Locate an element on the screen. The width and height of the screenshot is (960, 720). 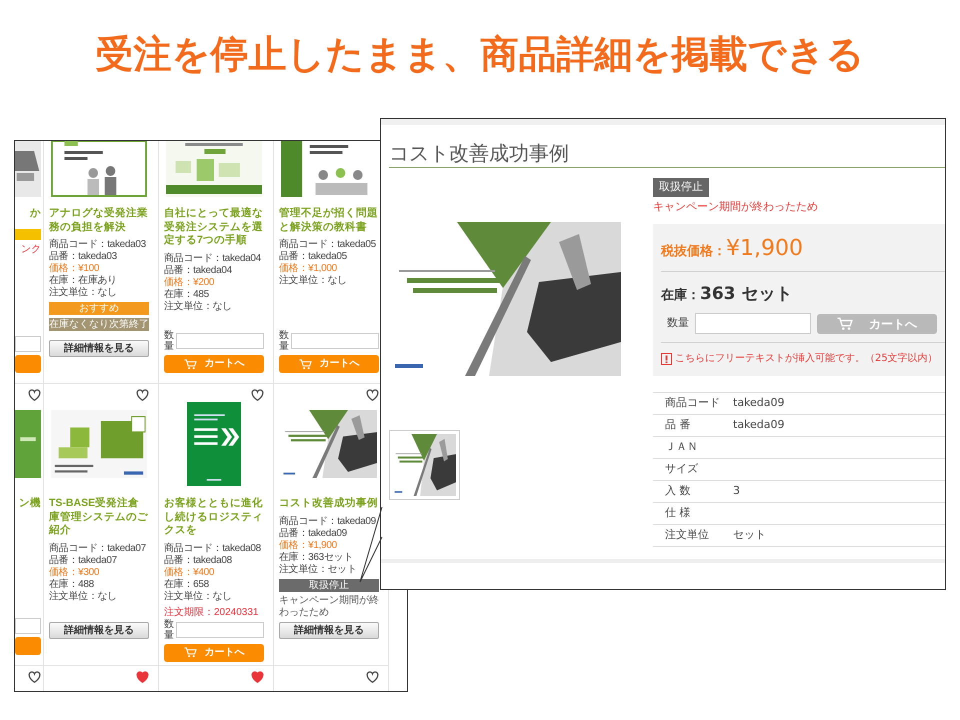
product-title: か is located at coordinates (35, 214).